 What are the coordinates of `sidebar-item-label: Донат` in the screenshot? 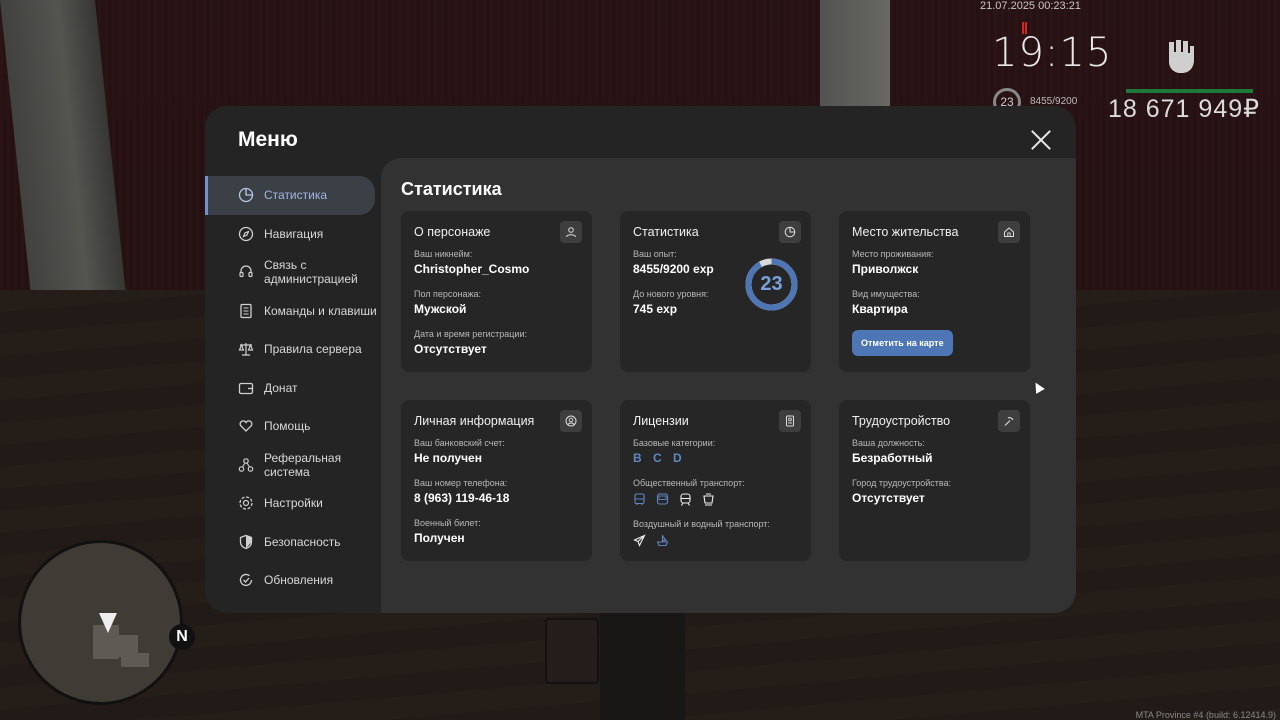 It's located at (281, 387).